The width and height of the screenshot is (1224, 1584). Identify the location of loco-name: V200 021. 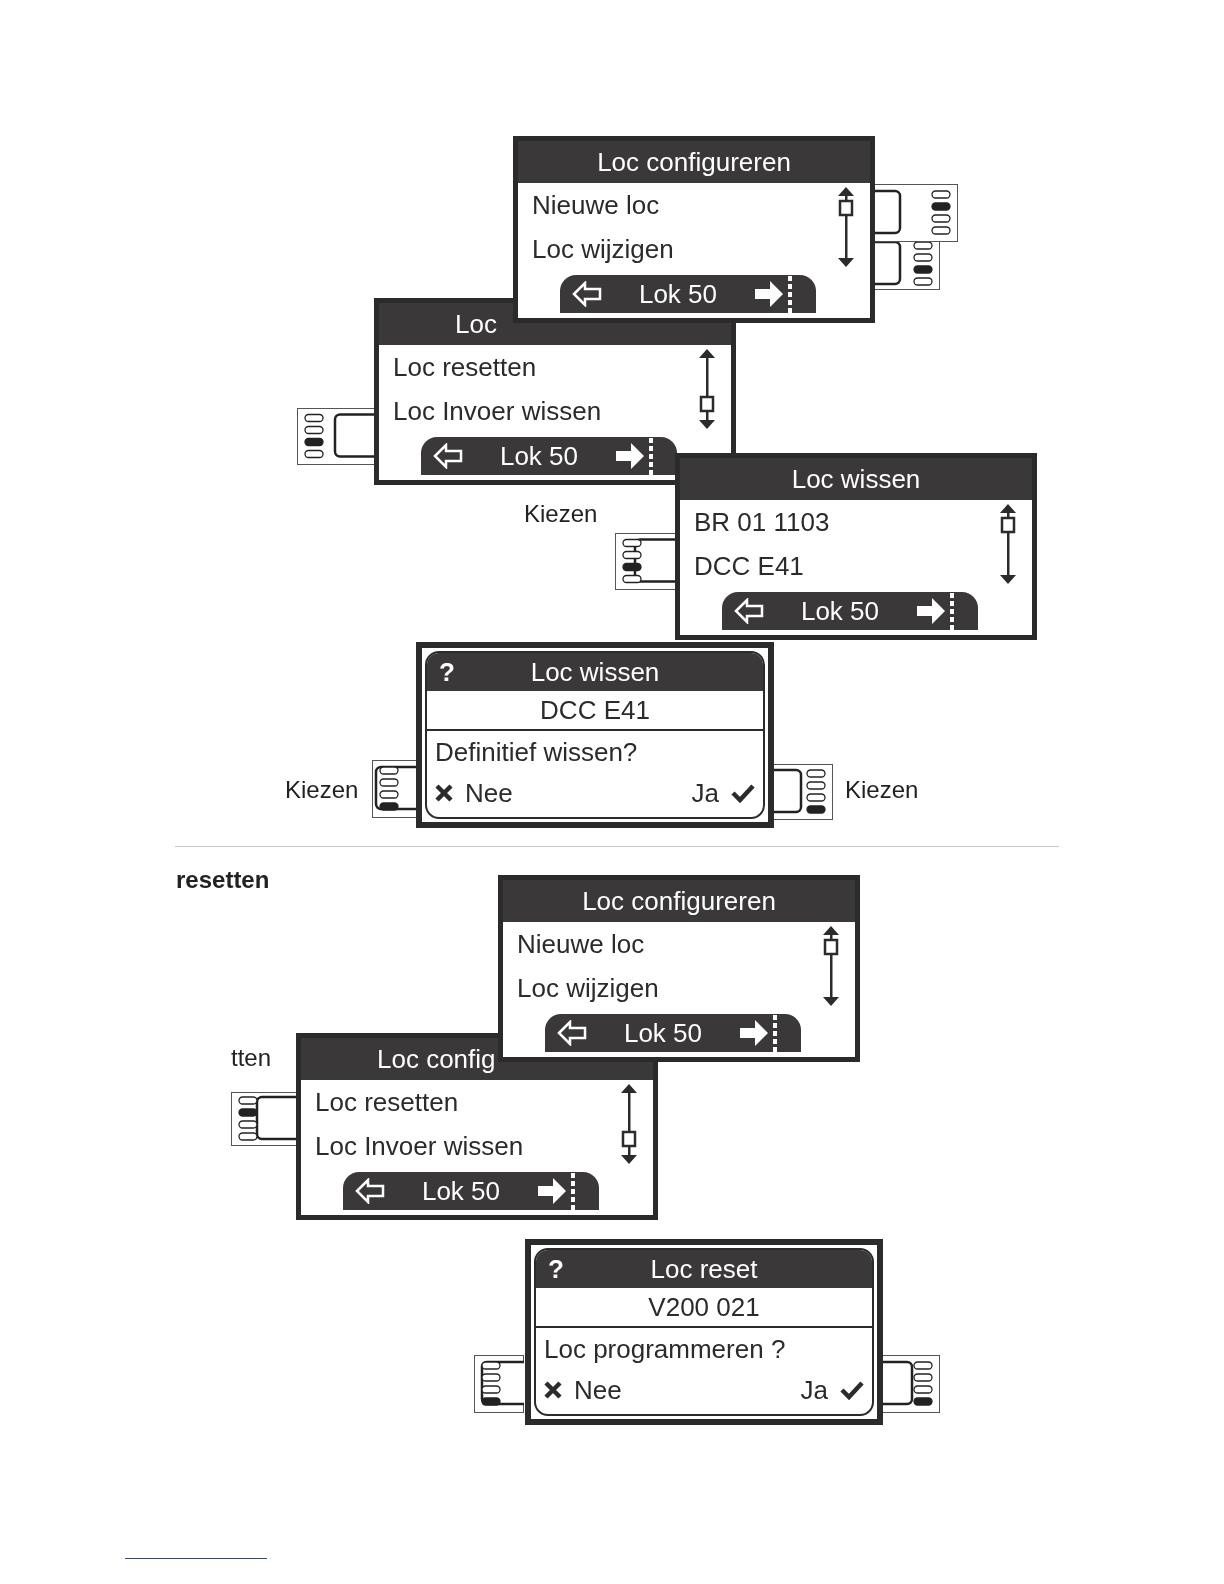
(704, 1308).